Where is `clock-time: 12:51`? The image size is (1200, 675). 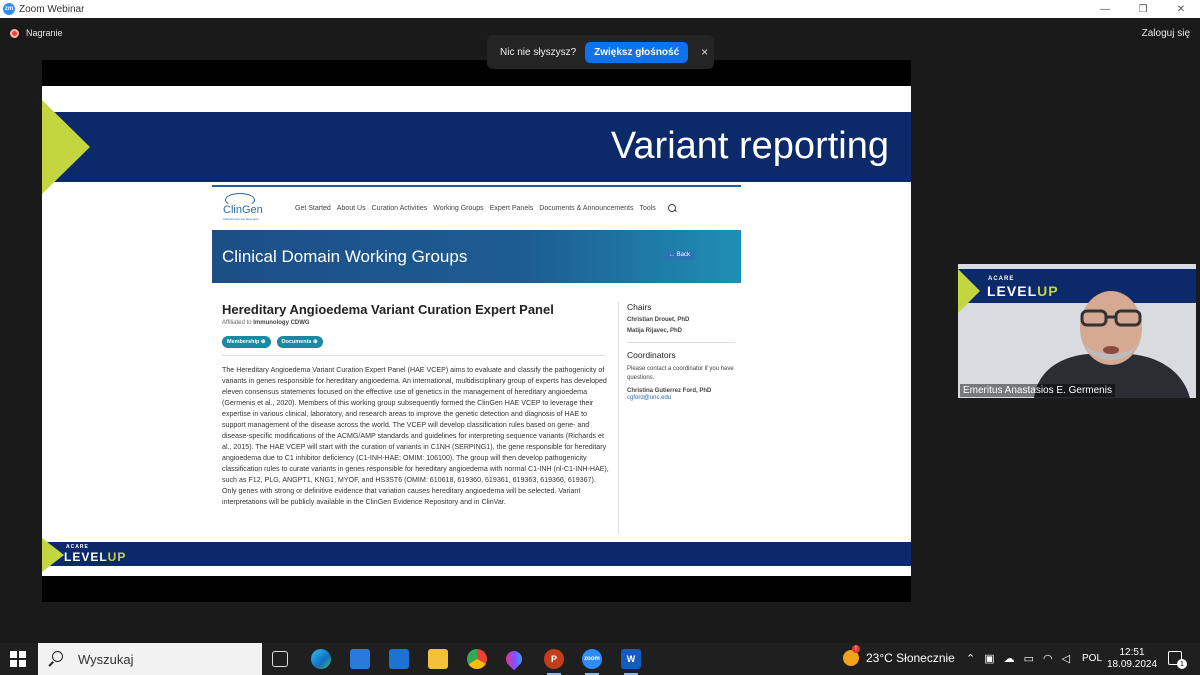 clock-time: 12:51 is located at coordinates (1132, 652).